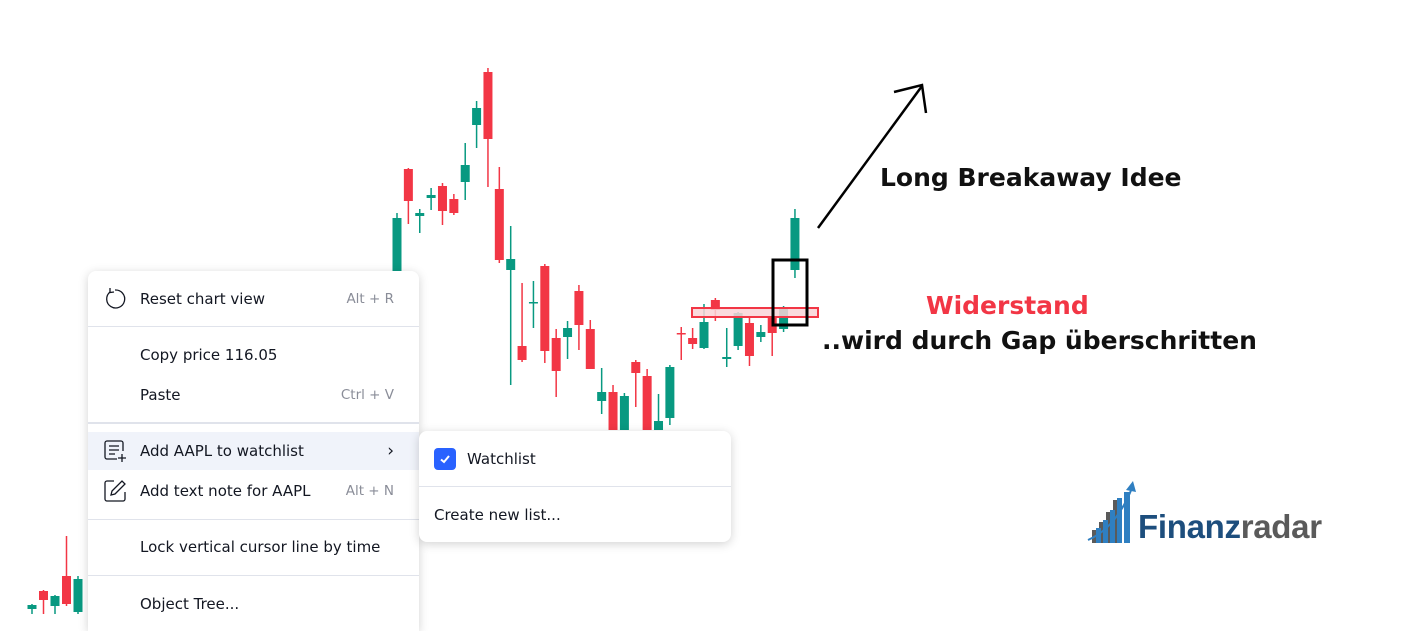 The height and width of the screenshot is (631, 1408). I want to click on candles-left-cluster, so click(55, 575).